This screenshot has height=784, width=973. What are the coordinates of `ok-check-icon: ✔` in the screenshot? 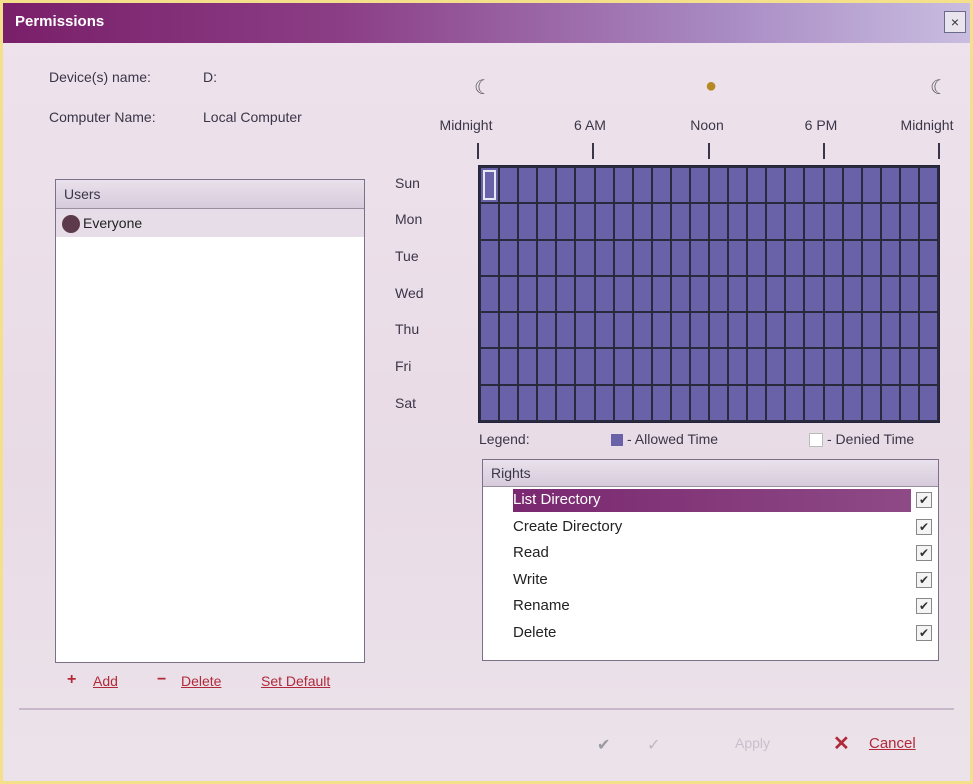 It's located at (603, 745).